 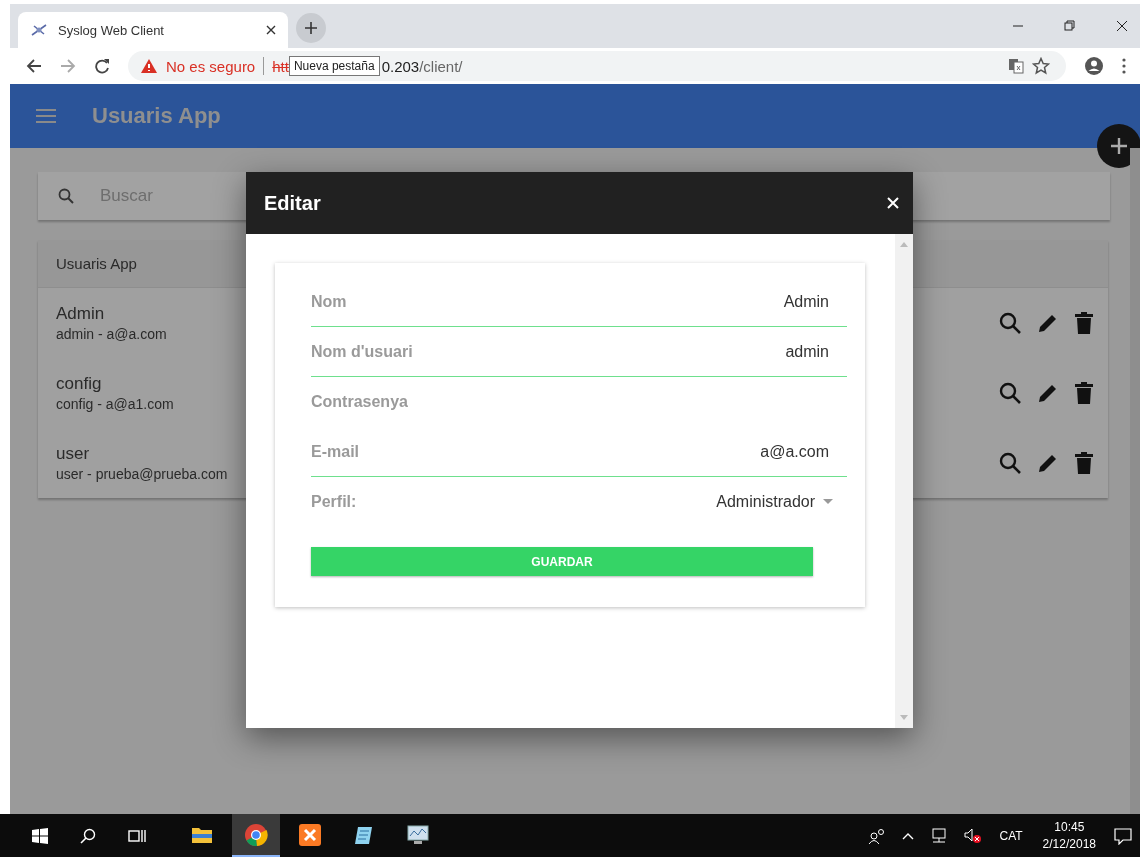 What do you see at coordinates (1011, 835) in the screenshot?
I see `language-indicator: CAT` at bounding box center [1011, 835].